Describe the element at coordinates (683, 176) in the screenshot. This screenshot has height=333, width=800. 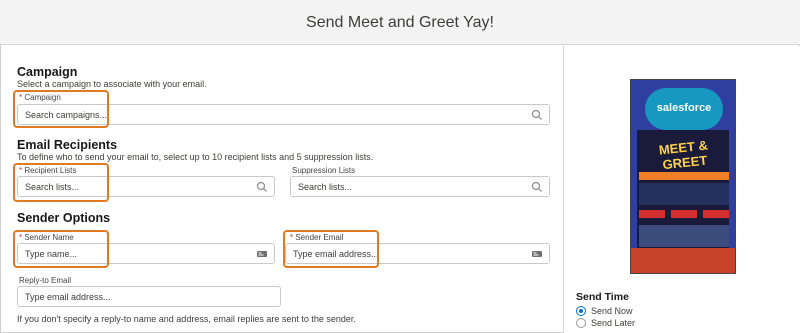
I see `email-preview-thumbnail: salesforce MEET & GREET` at that location.